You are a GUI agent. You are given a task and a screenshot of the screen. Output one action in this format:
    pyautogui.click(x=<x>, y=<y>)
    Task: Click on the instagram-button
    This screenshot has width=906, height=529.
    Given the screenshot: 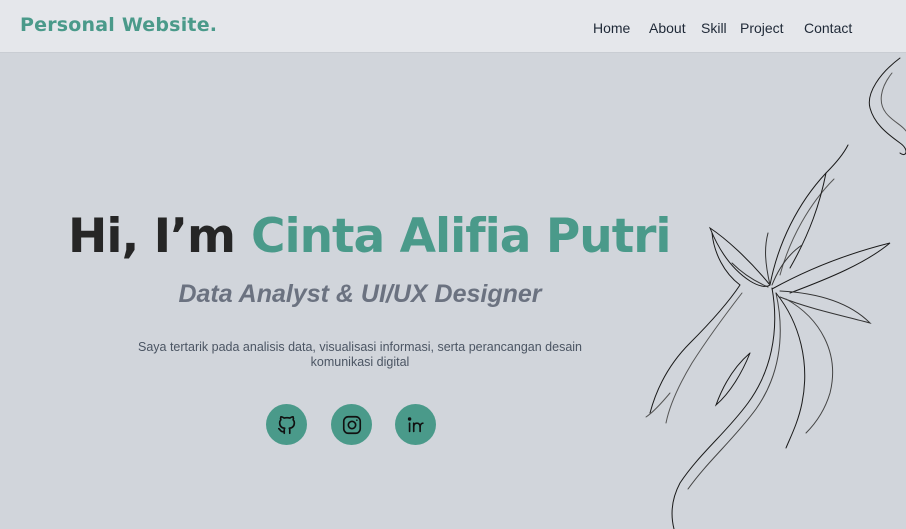 What is the action you would take?
    pyautogui.click(x=351, y=424)
    